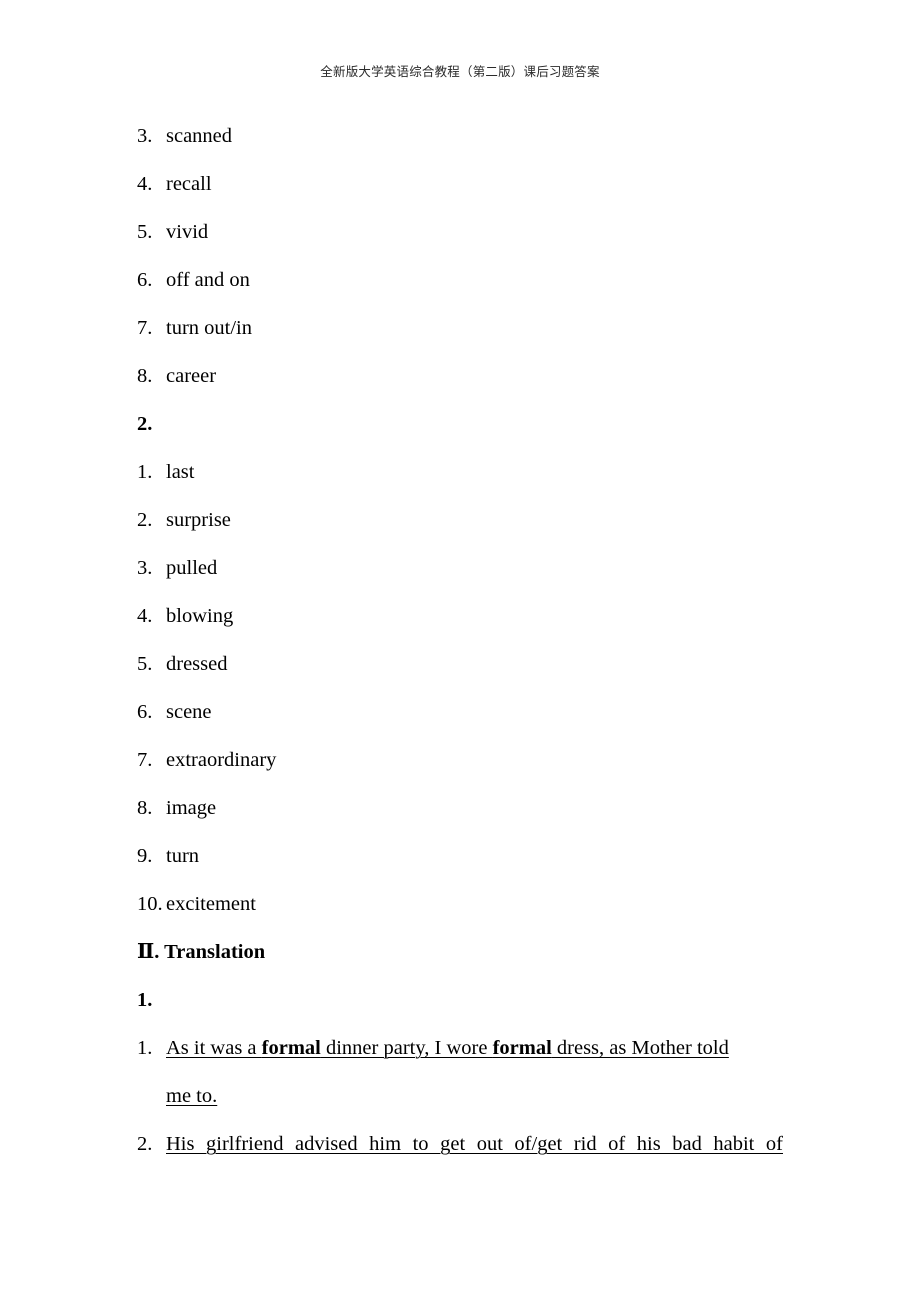  What do you see at coordinates (460, 856) in the screenshot?
I see `list-item: 9. turn` at bounding box center [460, 856].